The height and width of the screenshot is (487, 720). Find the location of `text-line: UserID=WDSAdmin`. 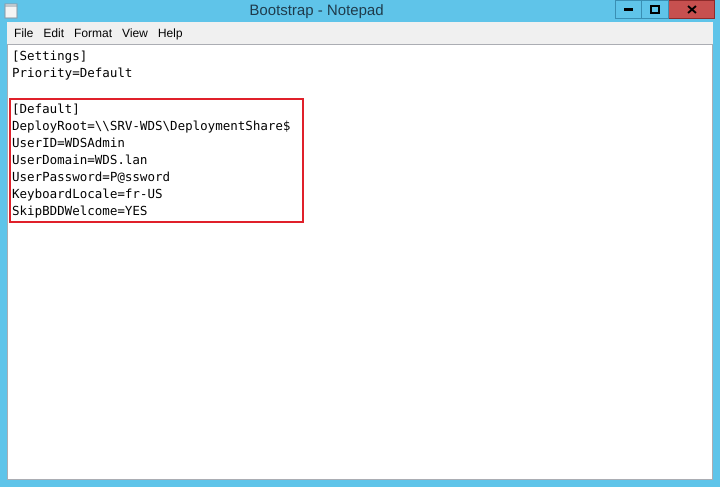

text-line: UserID=WDSAdmin is located at coordinates (69, 142).